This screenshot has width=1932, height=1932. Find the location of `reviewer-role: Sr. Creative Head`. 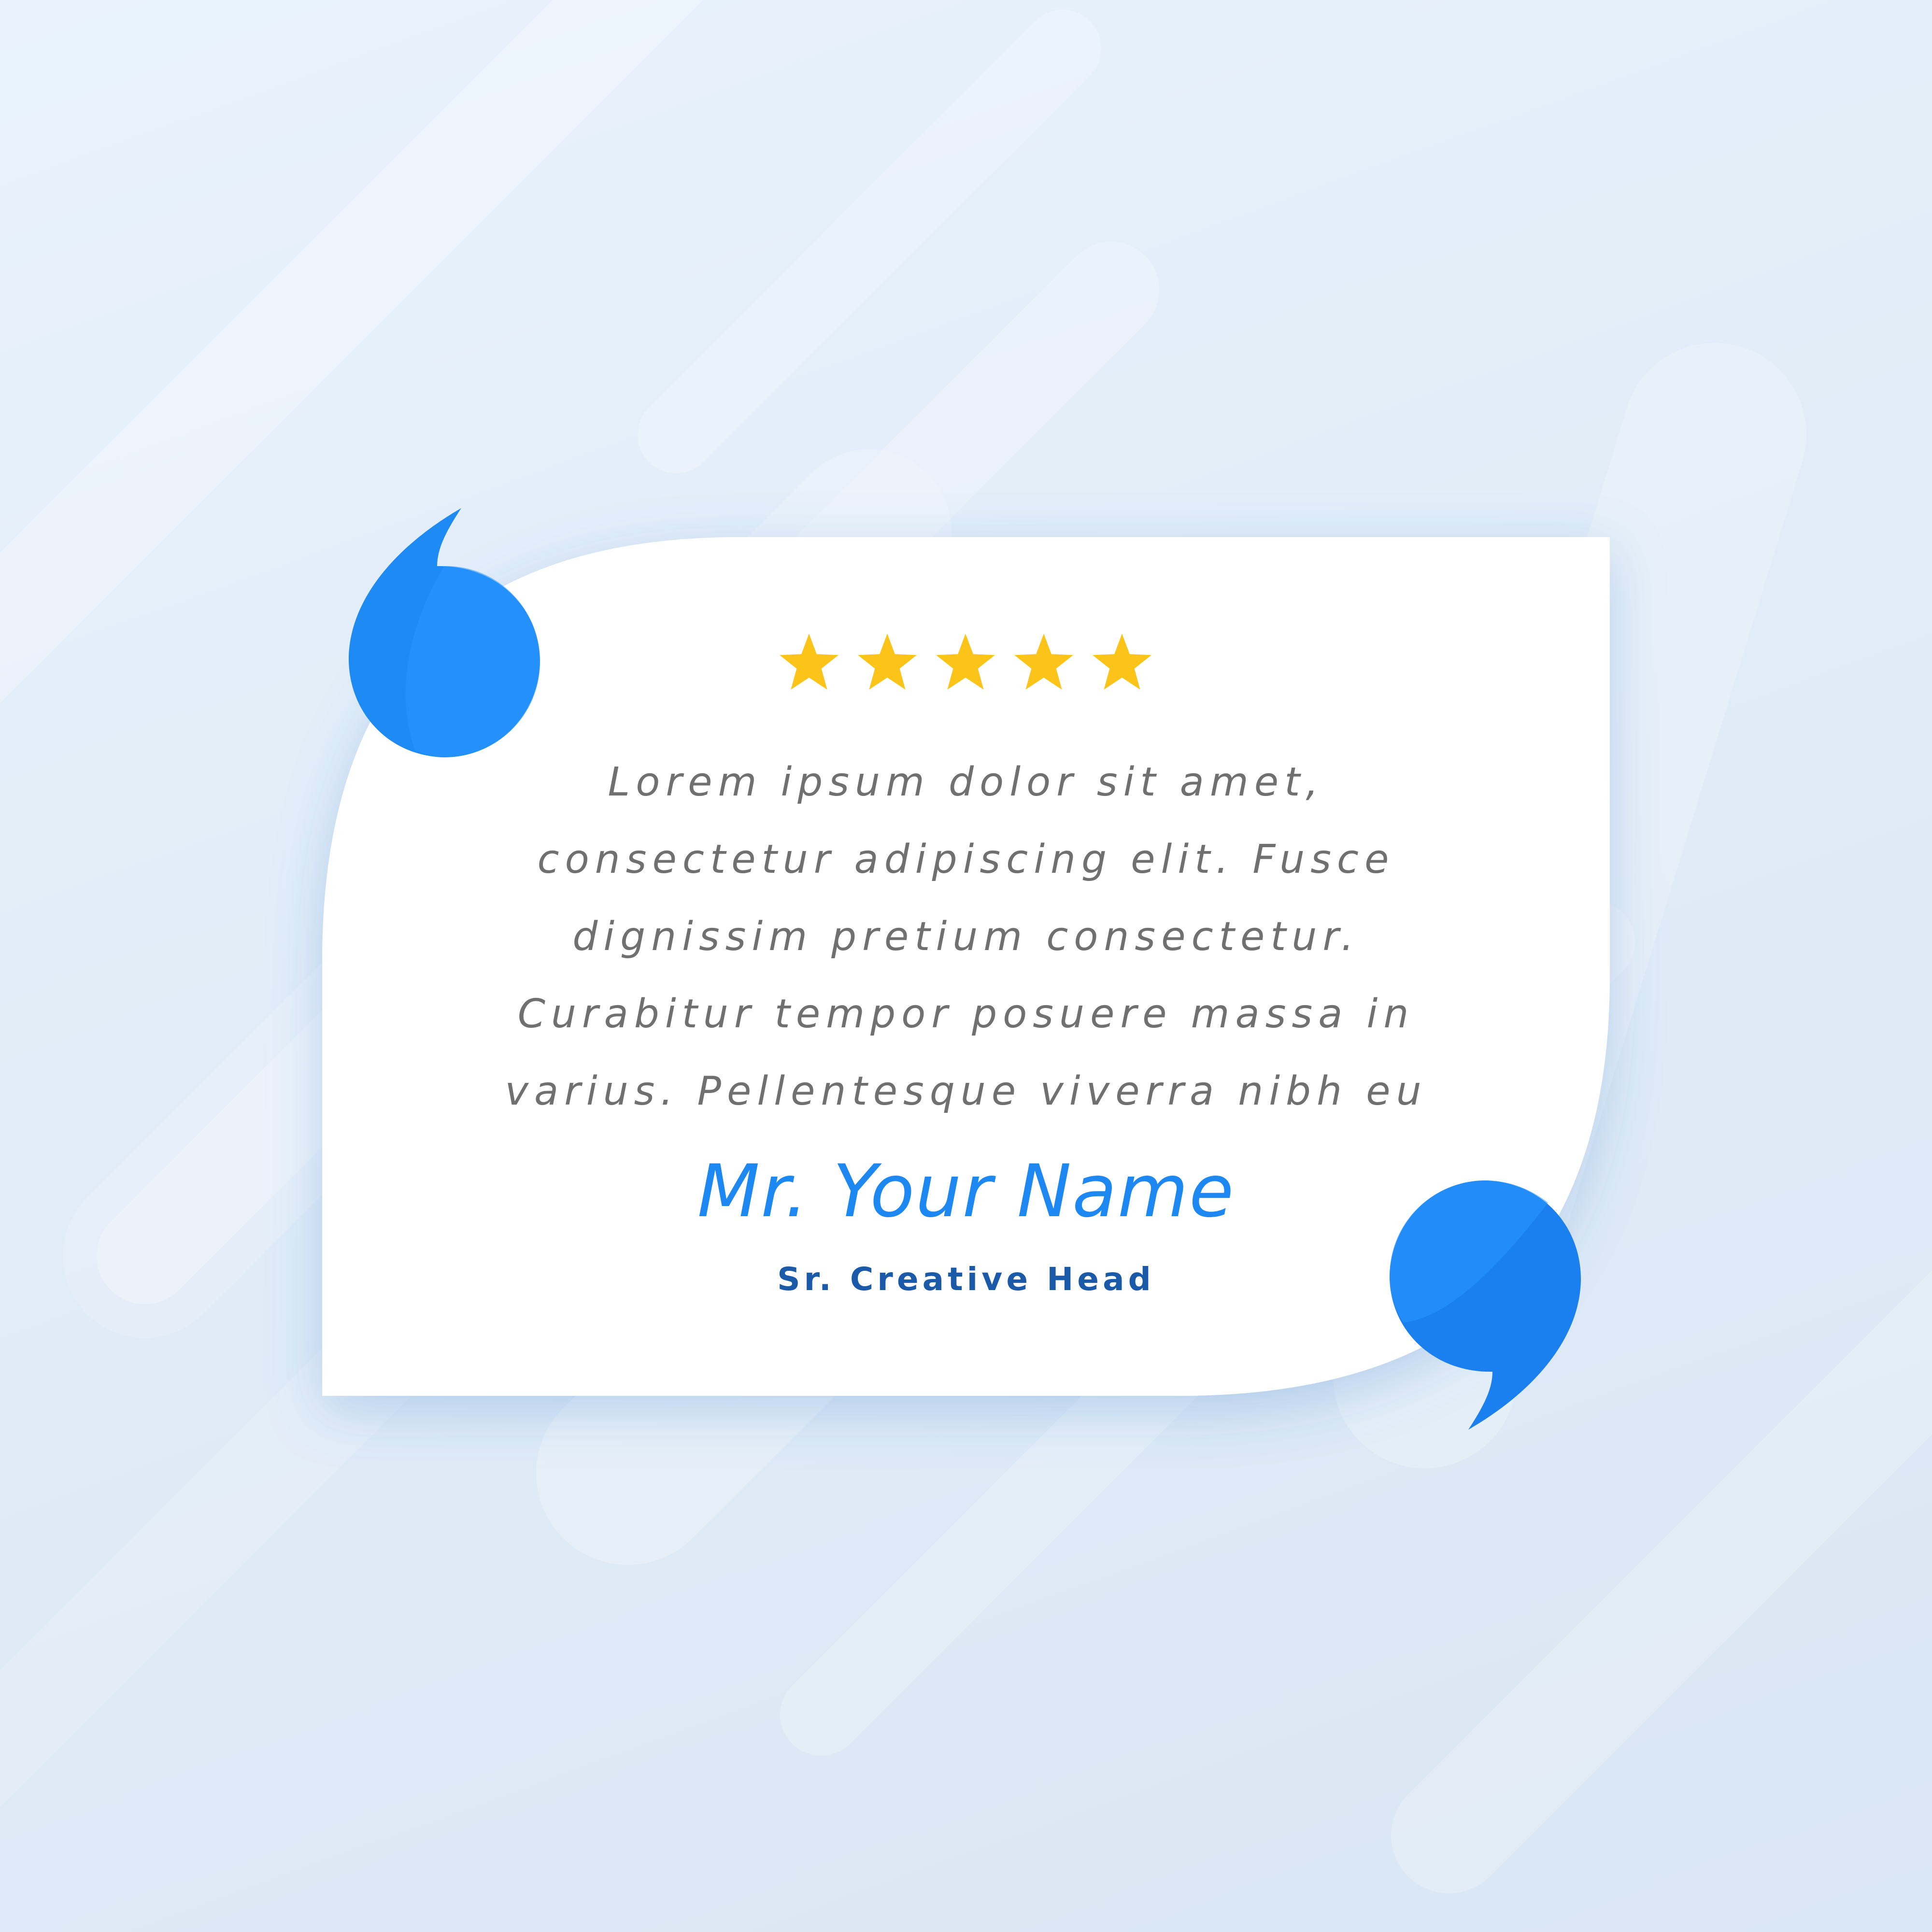

reviewer-role: Sr. Creative Head is located at coordinates (966, 1279).